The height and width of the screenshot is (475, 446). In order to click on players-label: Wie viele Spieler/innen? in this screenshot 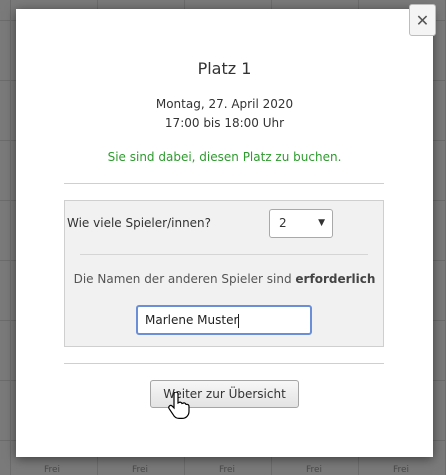, I will do `click(139, 223)`.